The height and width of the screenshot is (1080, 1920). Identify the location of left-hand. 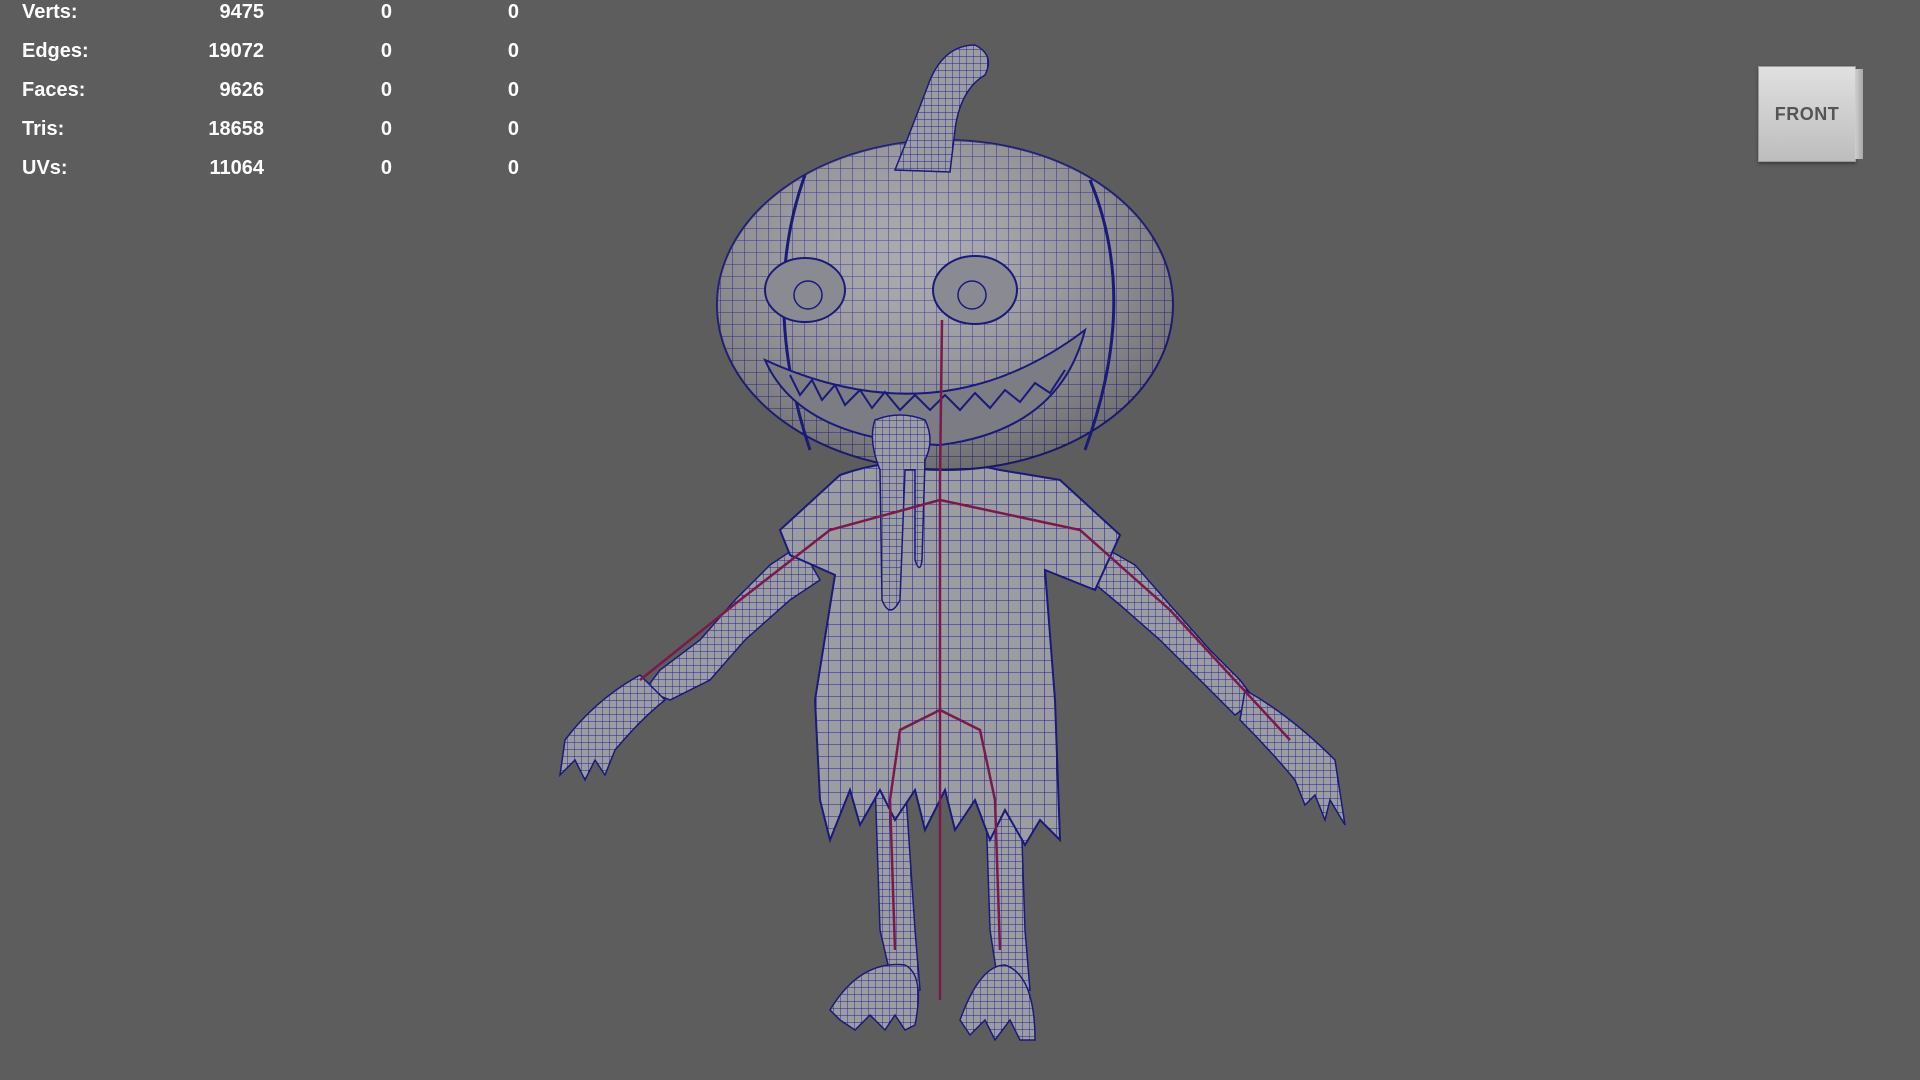
(612, 728).